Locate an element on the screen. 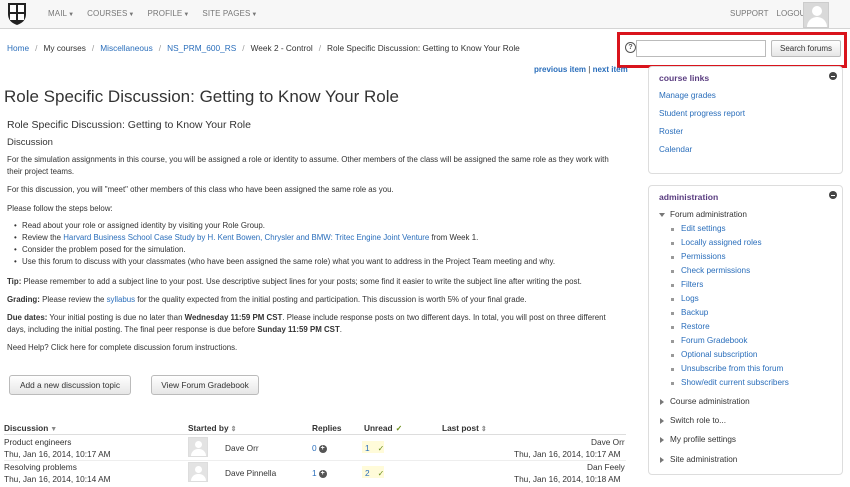  column-header-replies: Replies is located at coordinates (327, 428).